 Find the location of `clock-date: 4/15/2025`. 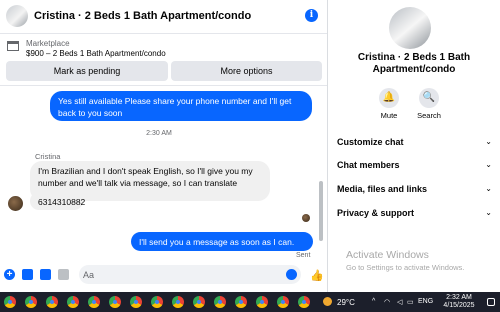

clock-date: 4/15/2025 is located at coordinates (459, 305).